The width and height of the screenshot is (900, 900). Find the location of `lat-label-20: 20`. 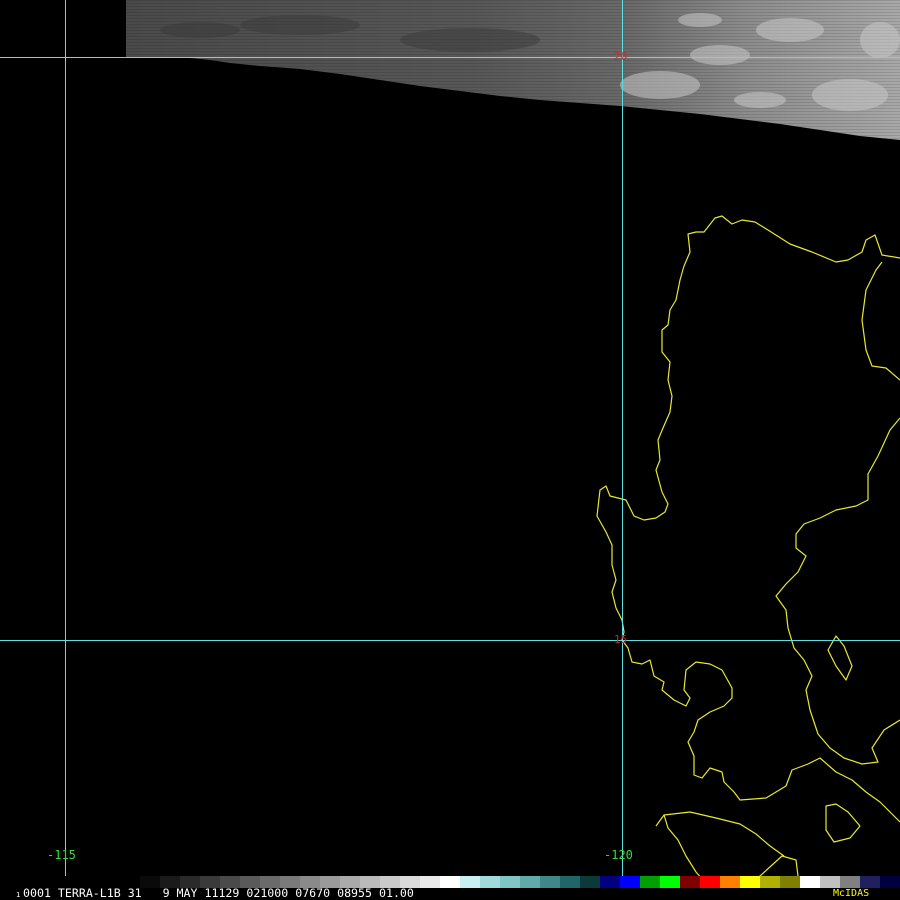

lat-label-20: 20 is located at coordinates (621, 56).